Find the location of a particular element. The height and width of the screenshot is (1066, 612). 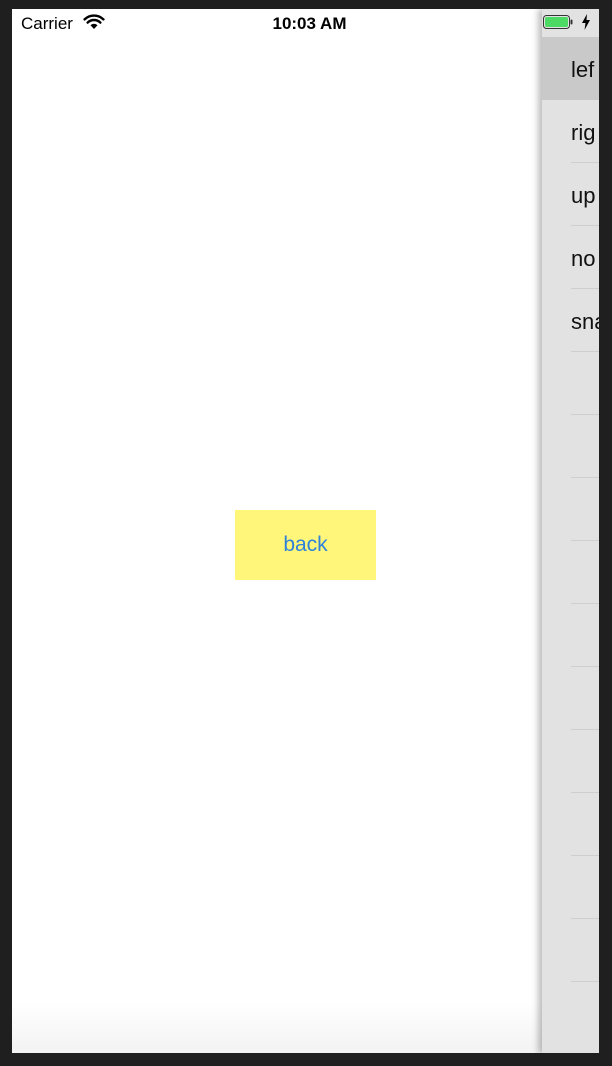

menu-item-label: up is located at coordinates (583, 195).